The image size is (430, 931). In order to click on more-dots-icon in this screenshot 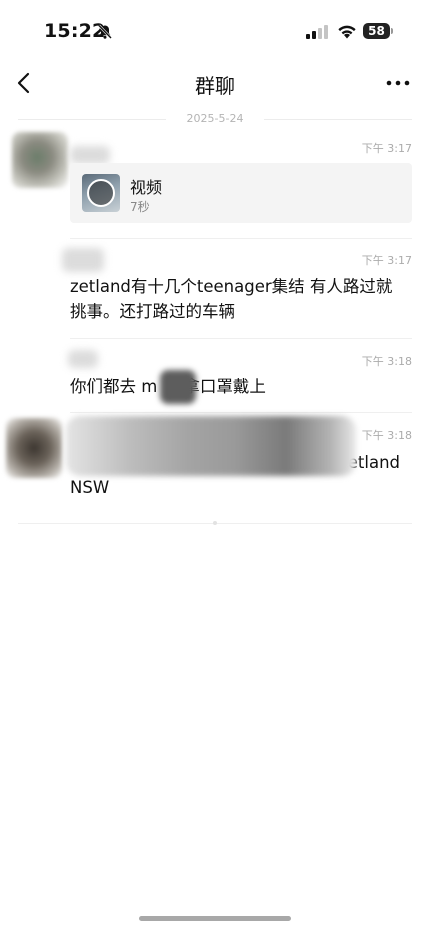, I will do `click(398, 83)`.